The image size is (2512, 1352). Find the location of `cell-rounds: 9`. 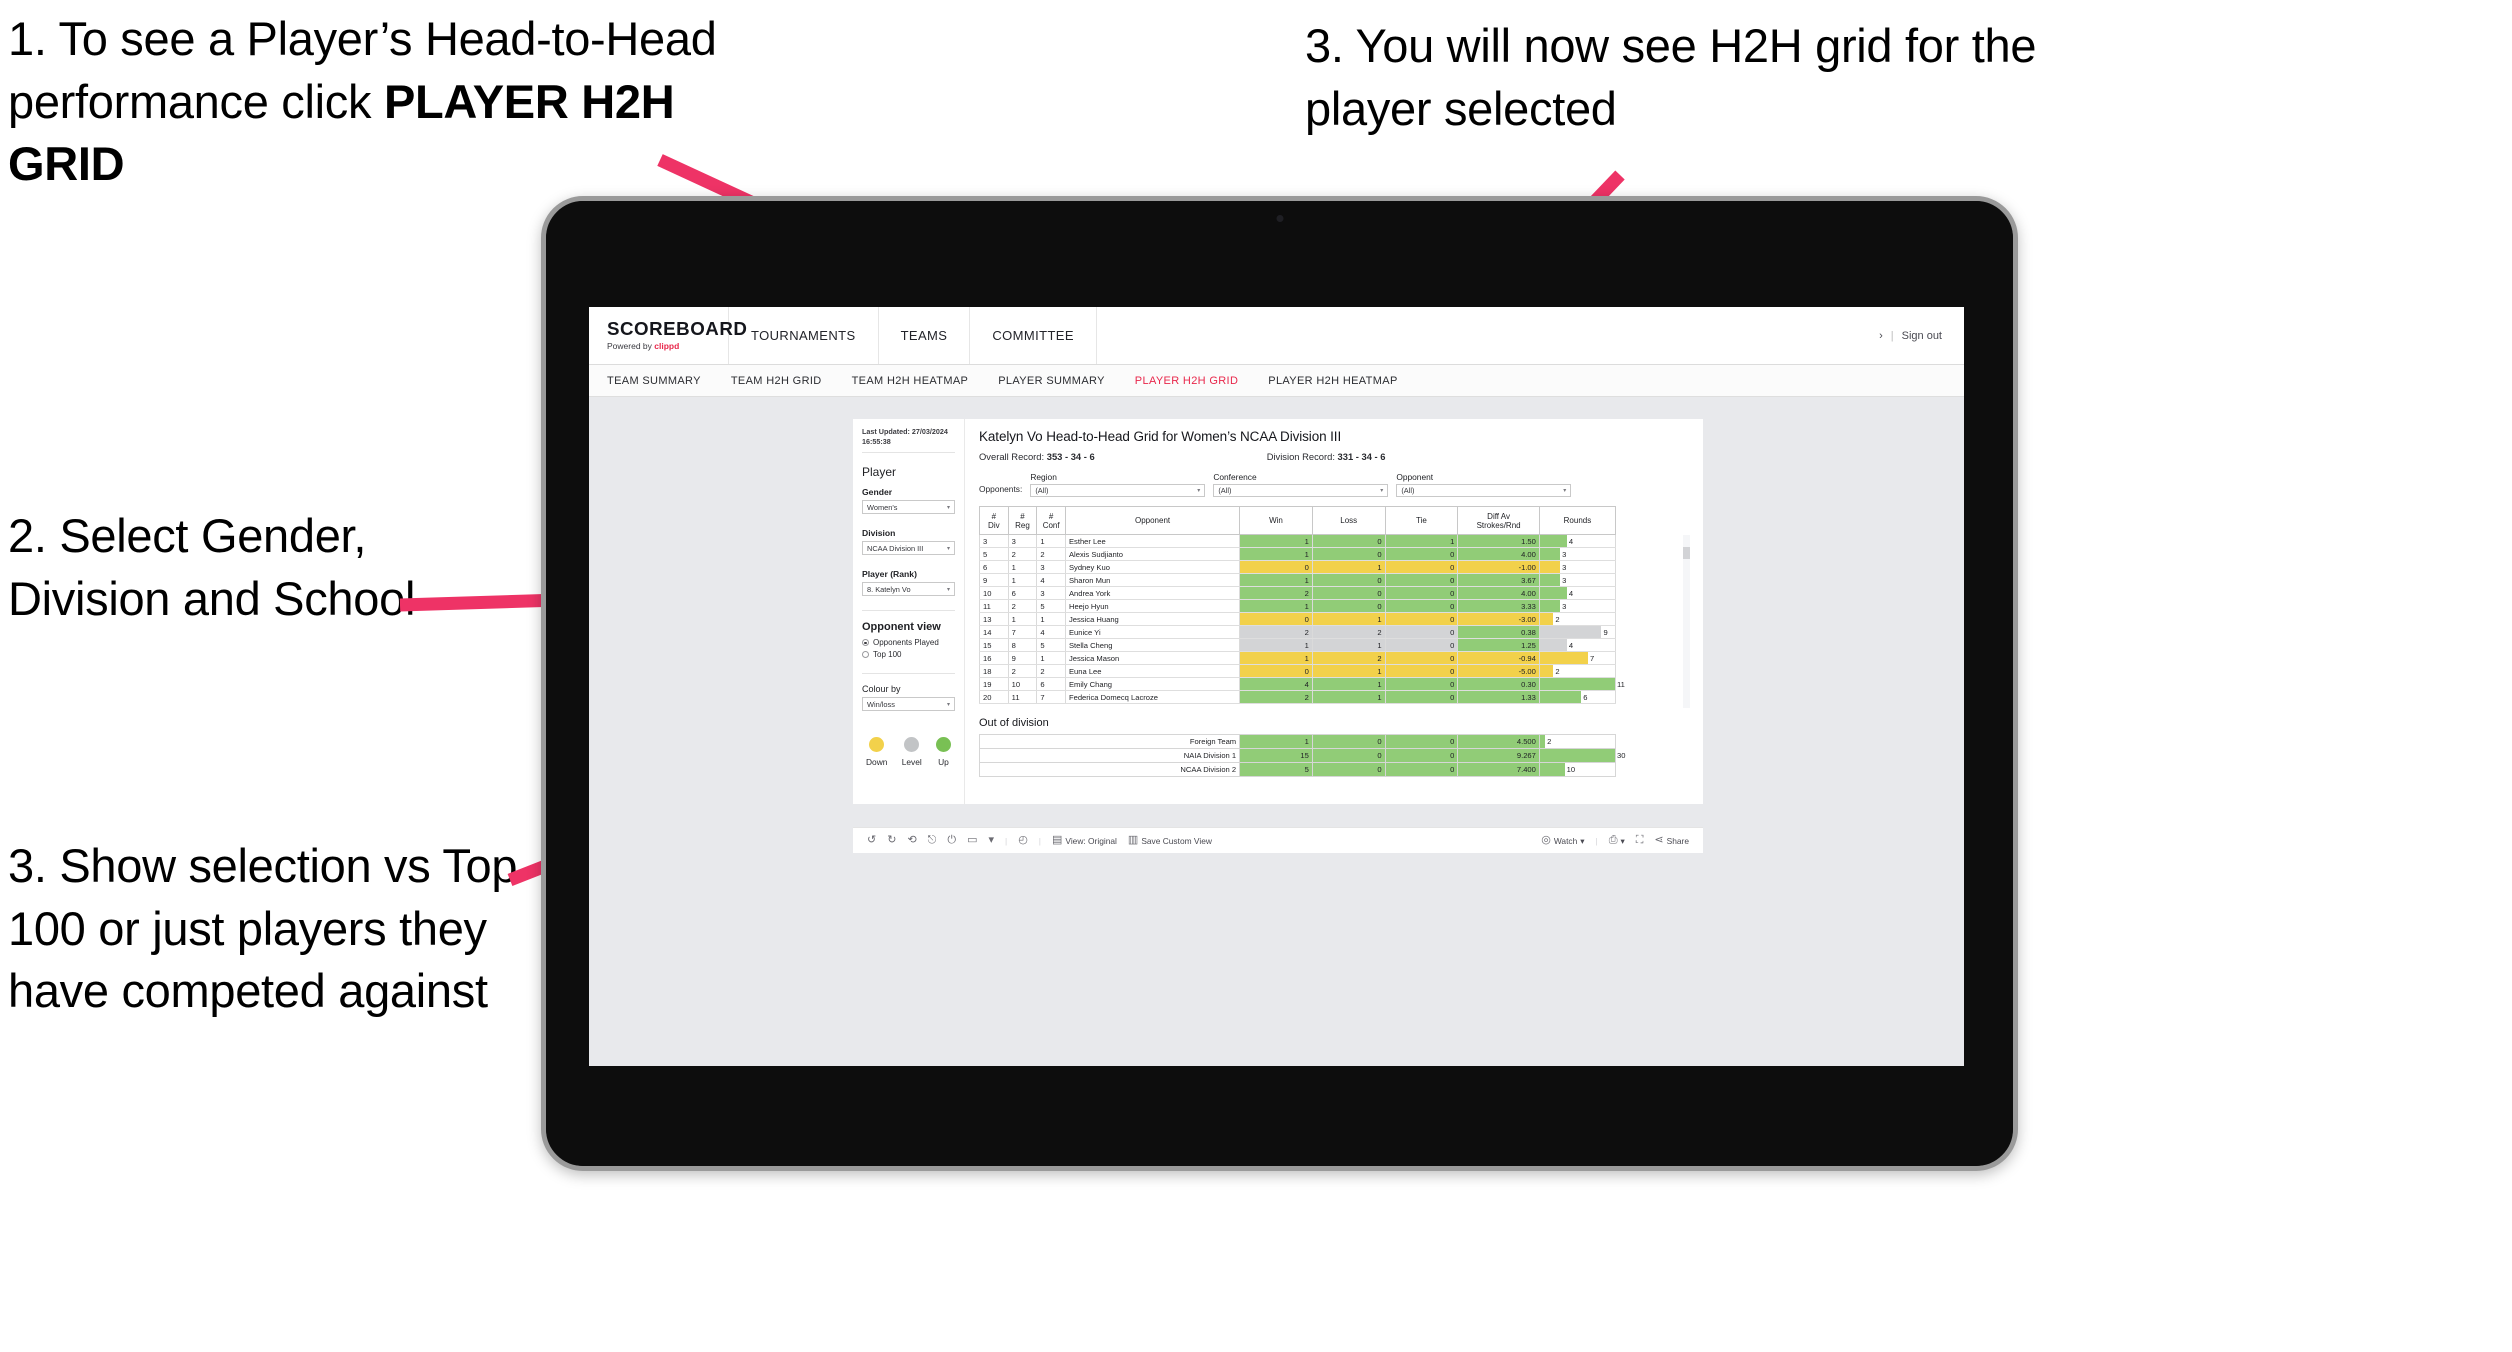

cell-rounds: 9 is located at coordinates (1577, 632).